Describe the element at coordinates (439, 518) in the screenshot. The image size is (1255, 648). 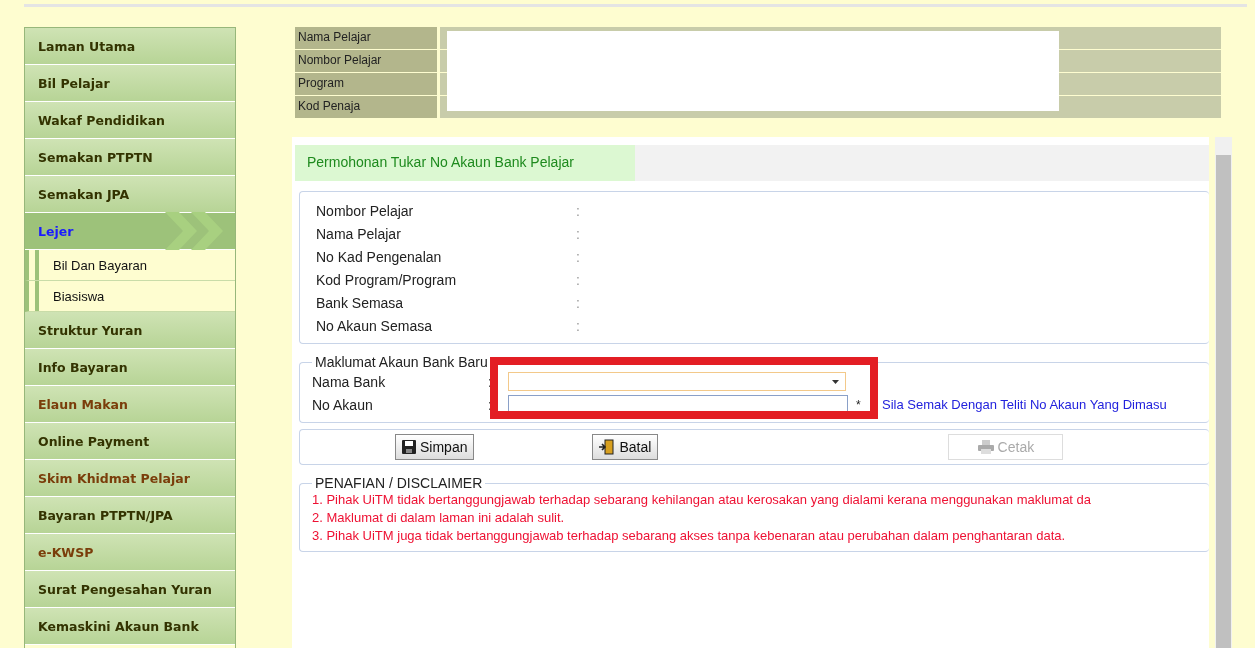
I see `disclaimer-text: 2. Maklumat di dalam laman ini adalah sulit.` at that location.